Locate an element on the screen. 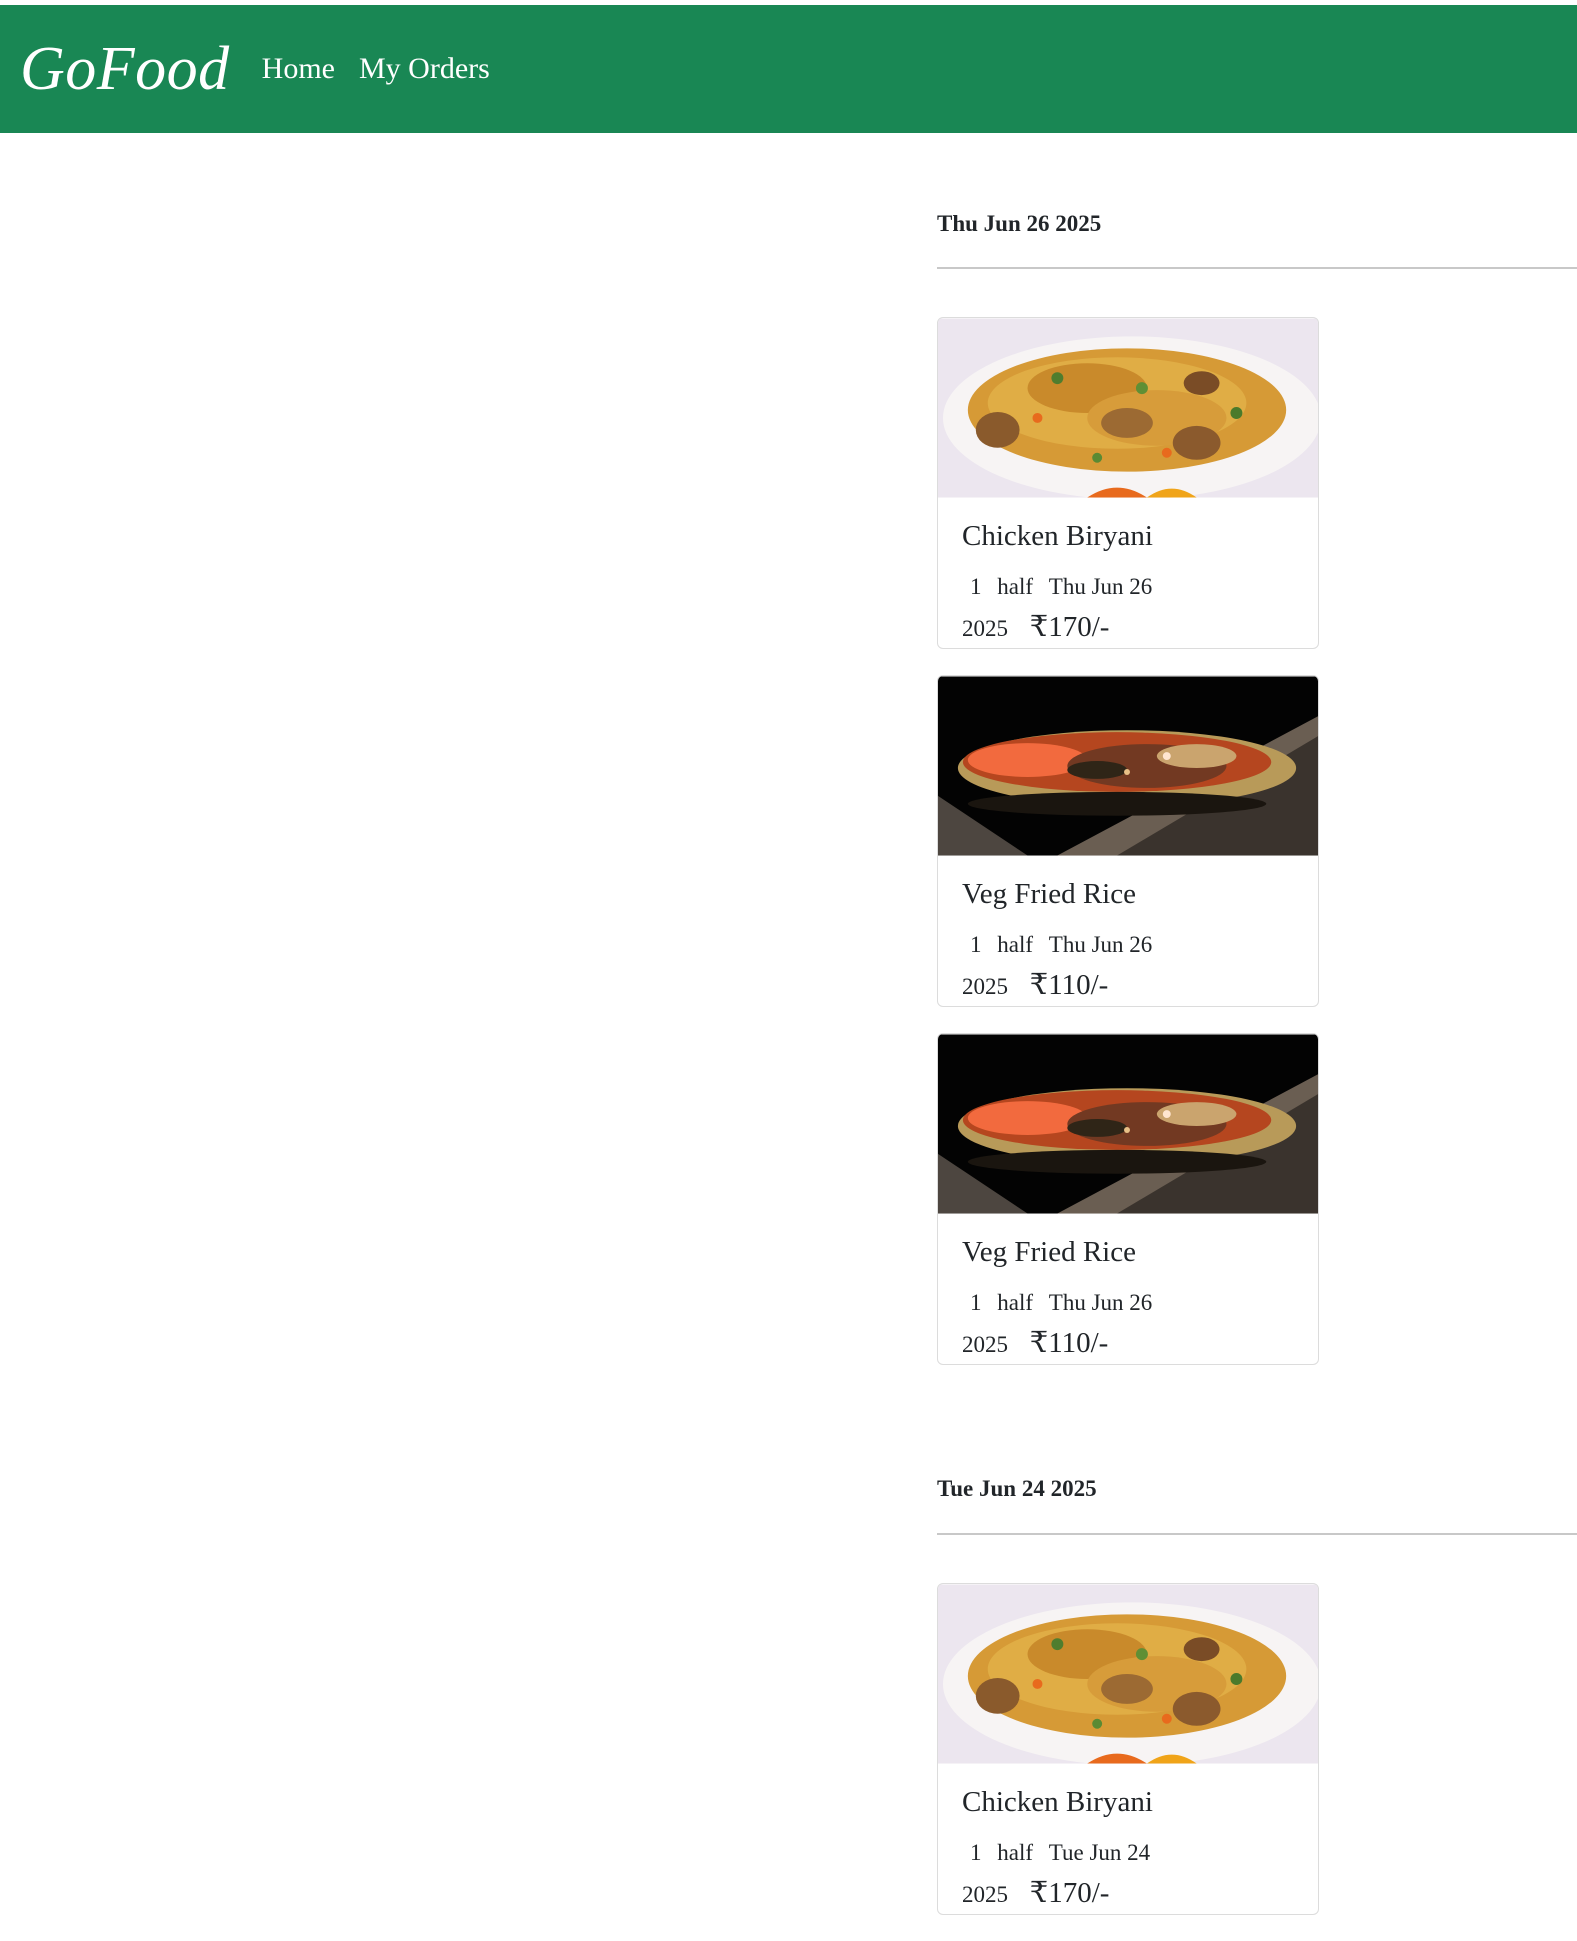 The image size is (1577, 1941). nav-my-orders-link: My Orders is located at coordinates (424, 69).